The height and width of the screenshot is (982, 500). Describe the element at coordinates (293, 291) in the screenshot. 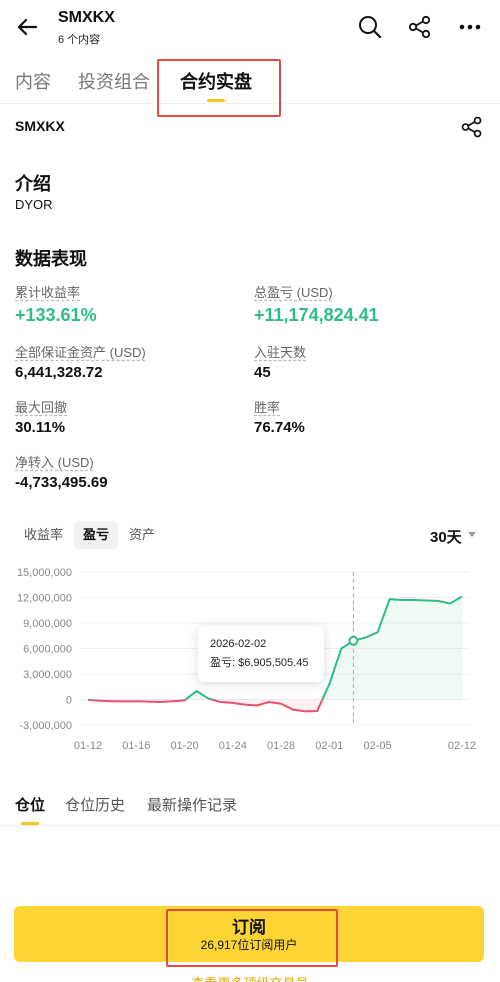

I see `total-pnl-label: 总盈亏 (USD)` at that location.